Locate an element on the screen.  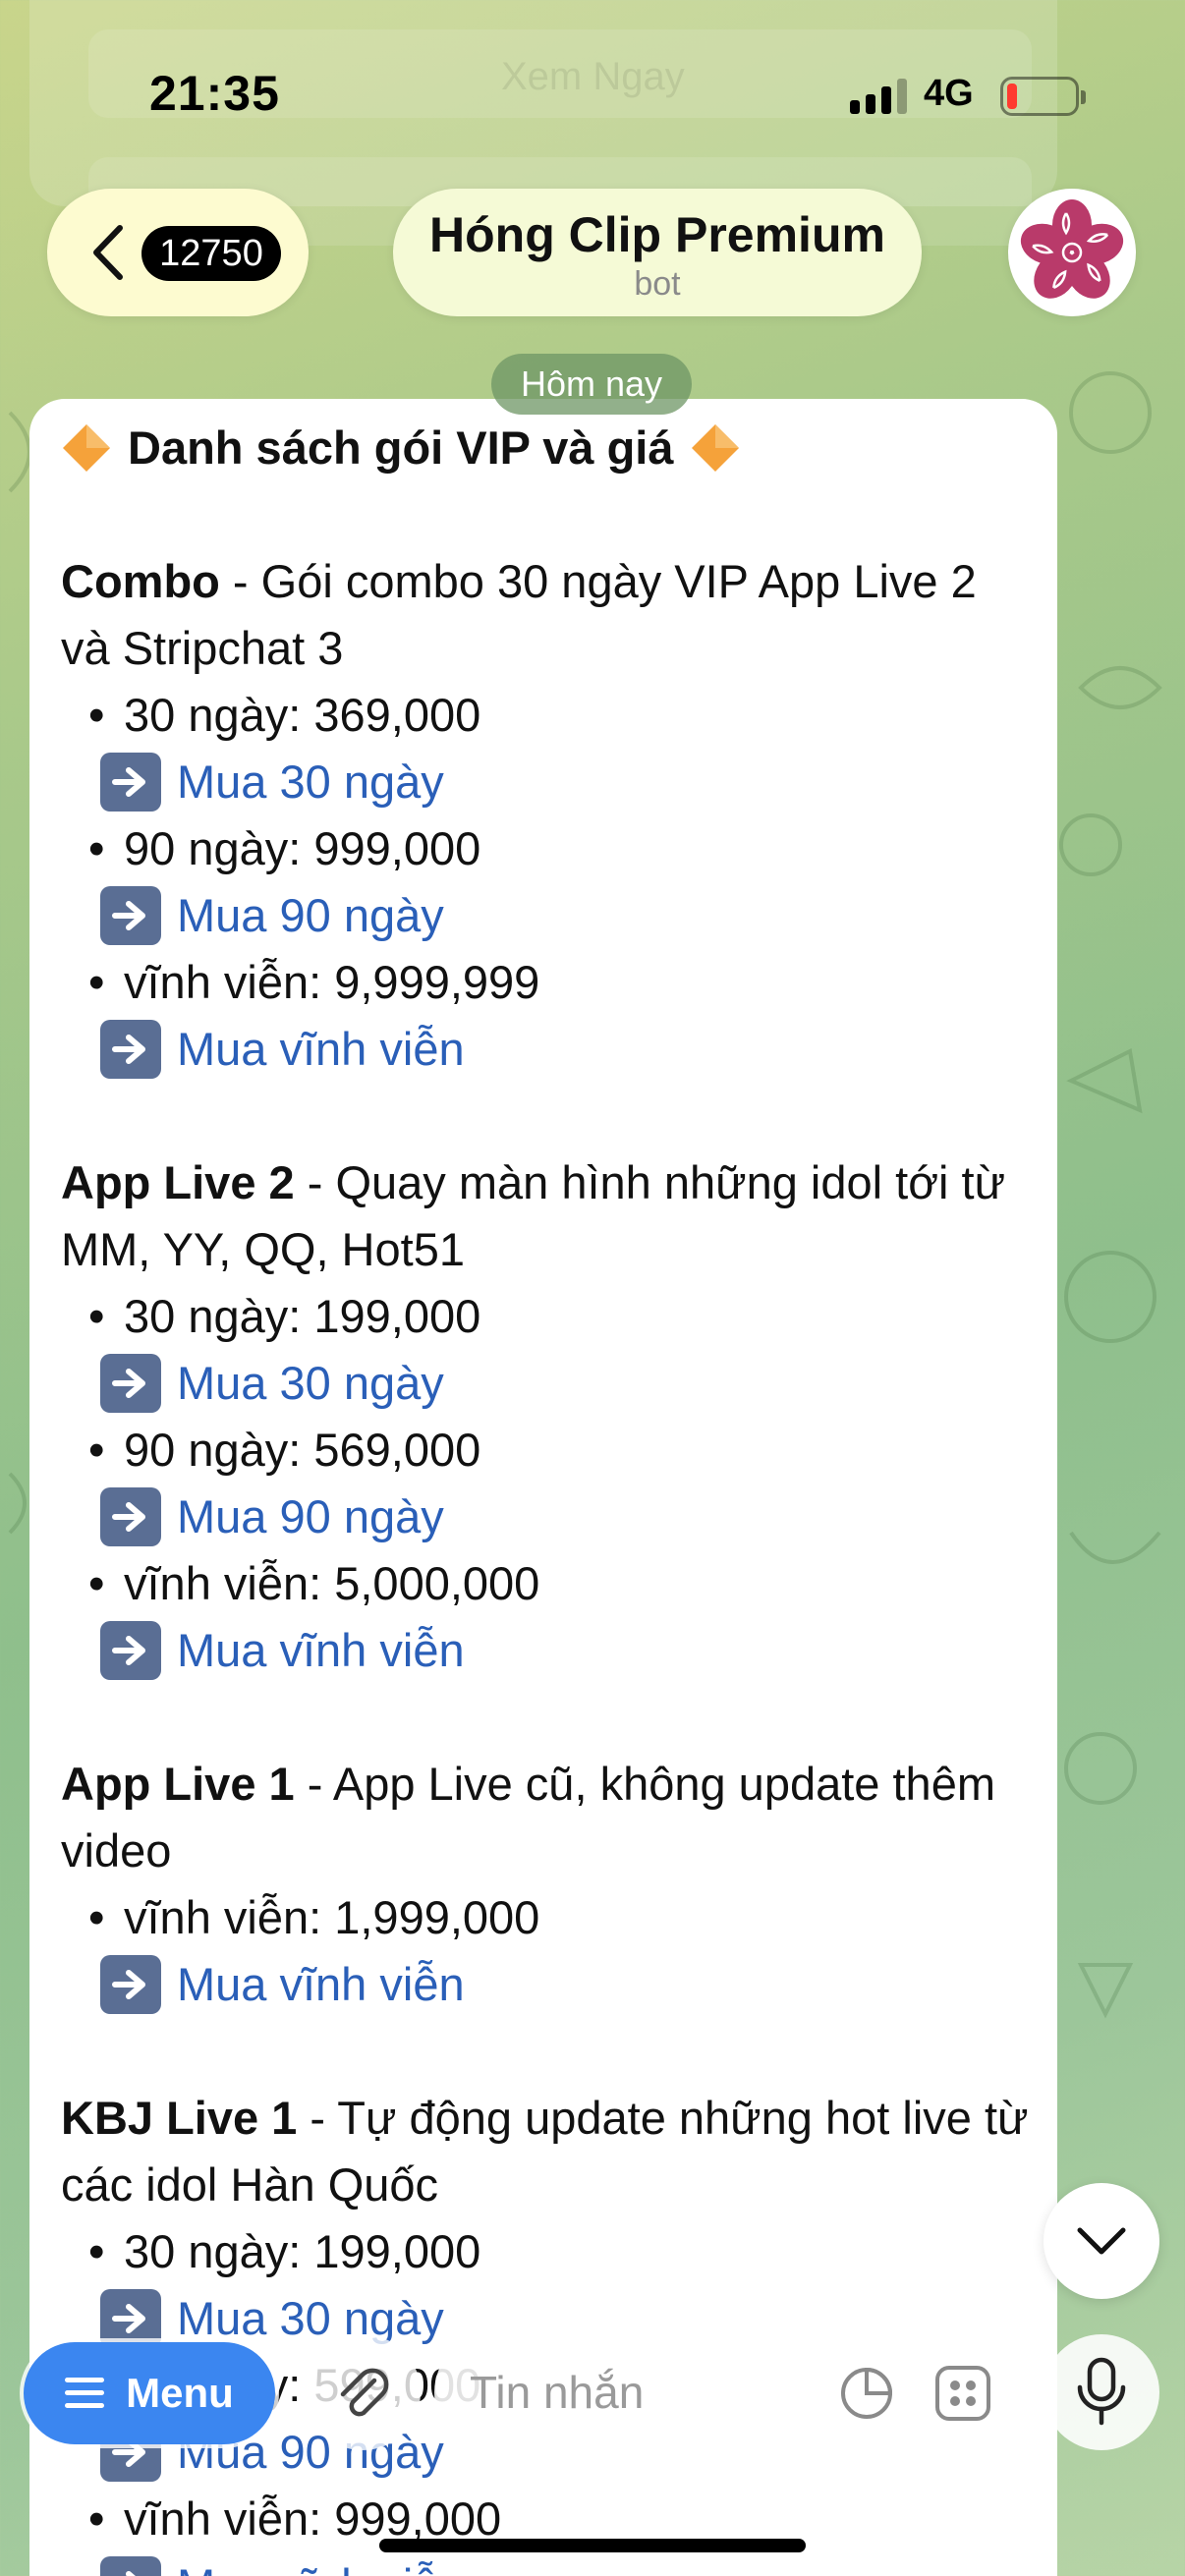
price-item: • 90 ngày: 999,000 is located at coordinates (548, 848).